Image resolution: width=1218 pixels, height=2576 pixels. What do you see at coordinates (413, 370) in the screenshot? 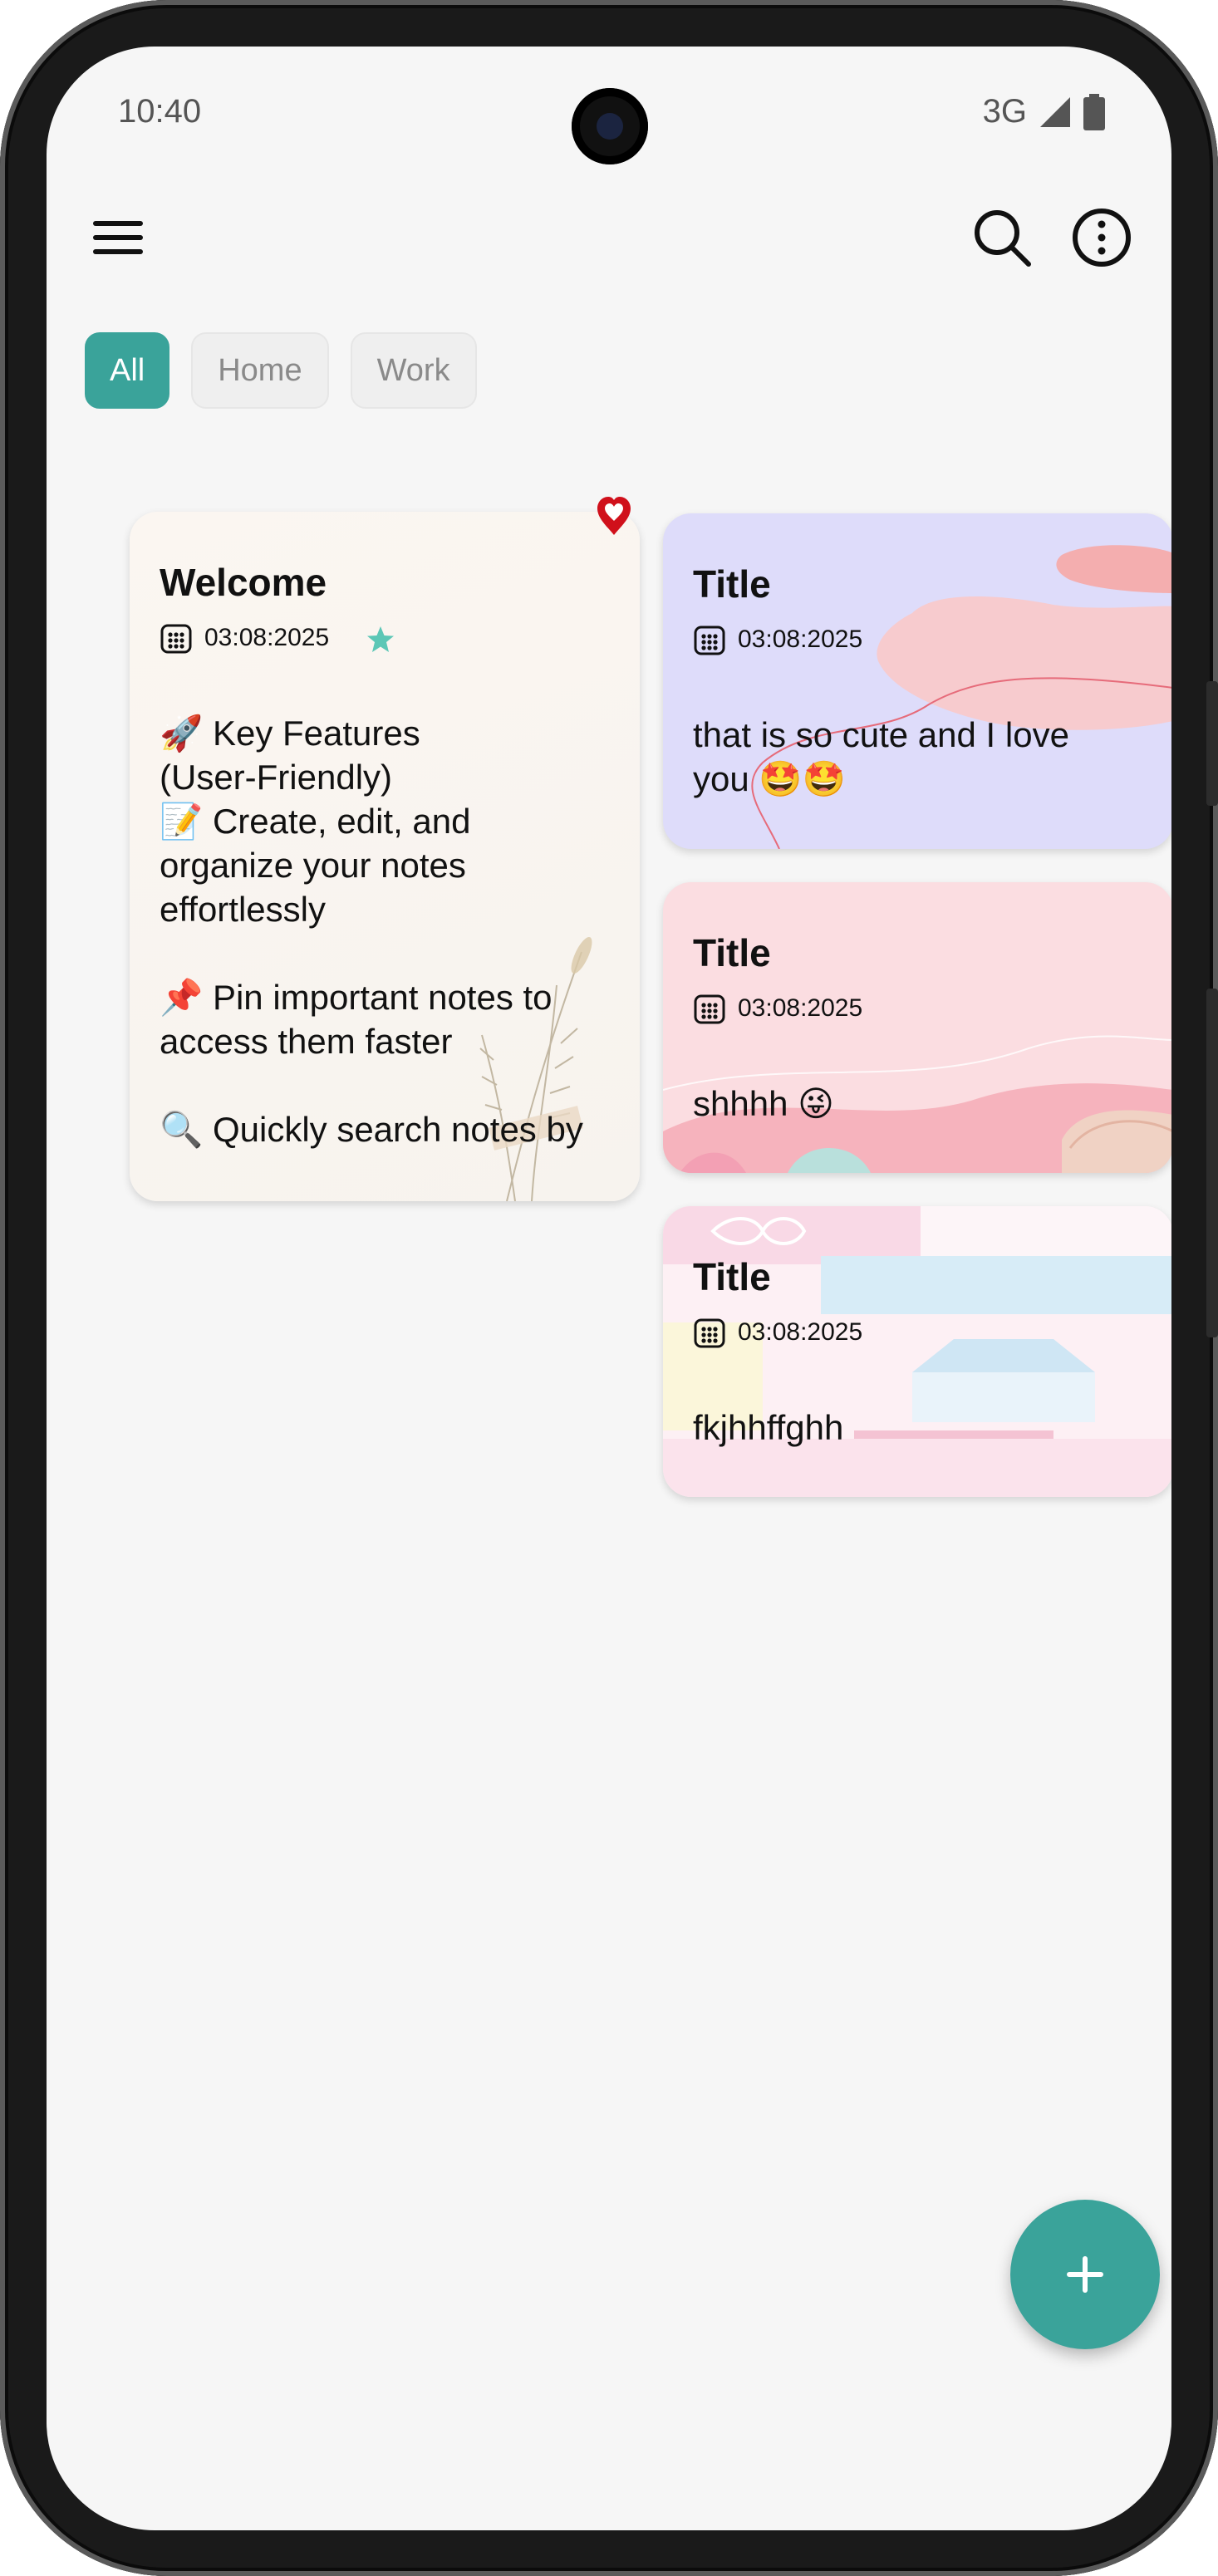
I see `filter-chip-work: Work` at bounding box center [413, 370].